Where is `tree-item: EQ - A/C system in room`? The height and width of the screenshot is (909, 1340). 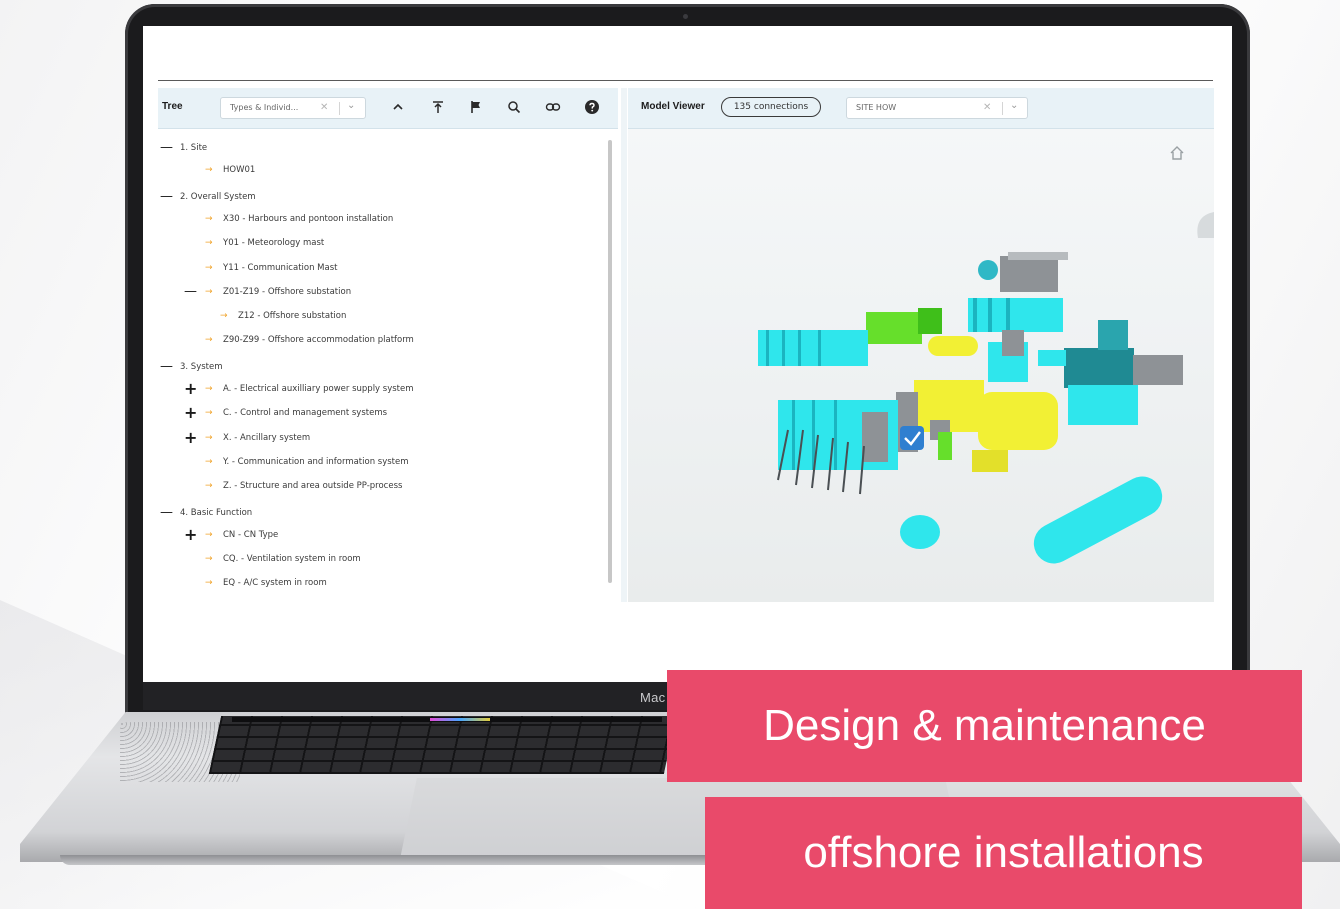 tree-item: EQ - A/C system in room is located at coordinates (275, 583).